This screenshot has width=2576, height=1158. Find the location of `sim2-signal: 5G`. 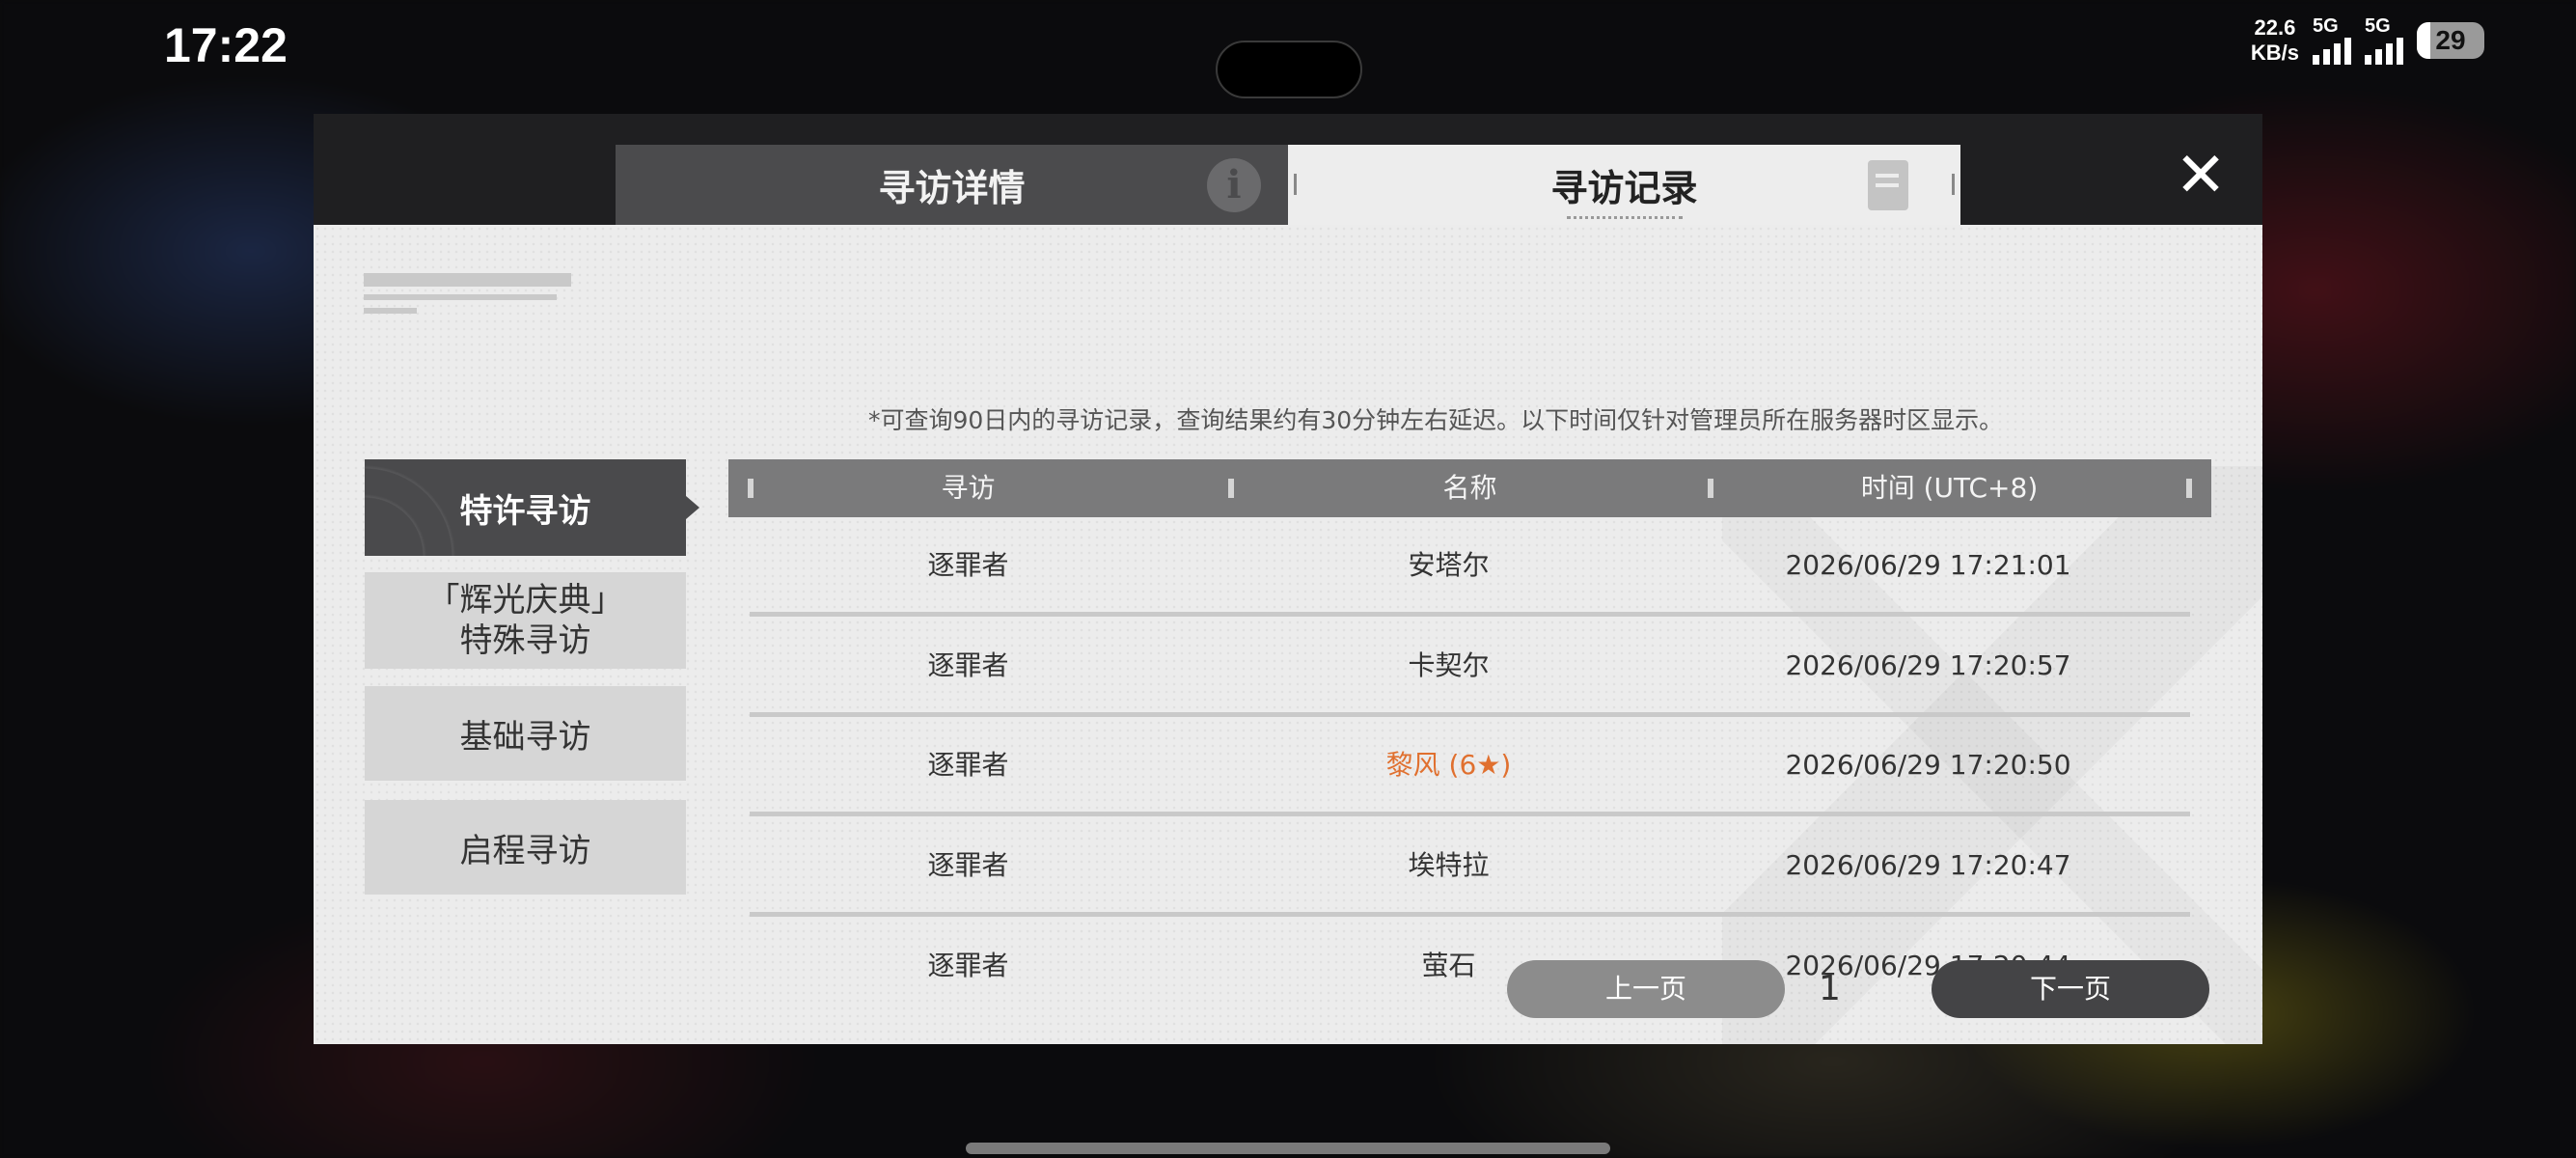

sim2-signal: 5G is located at coordinates (2384, 40).